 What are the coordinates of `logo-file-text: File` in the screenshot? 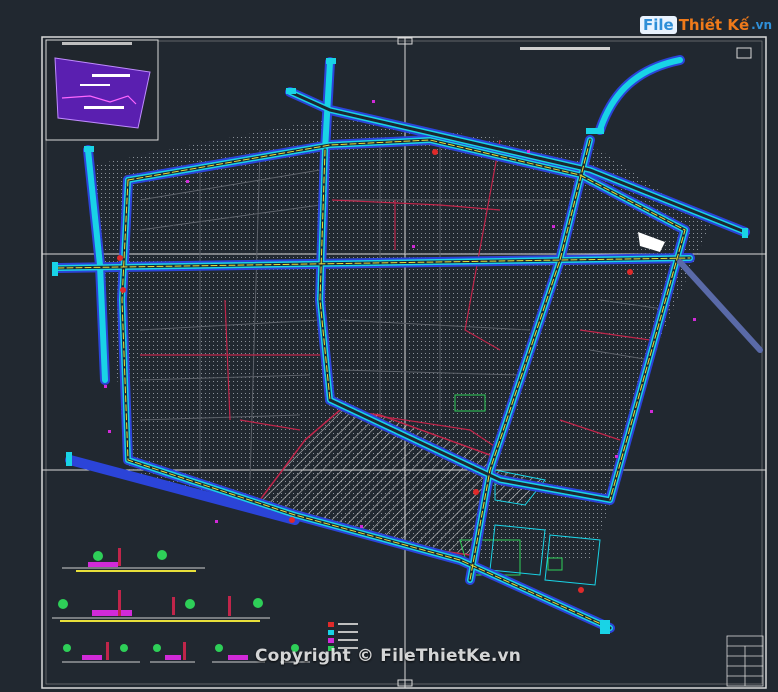 It's located at (658, 25).